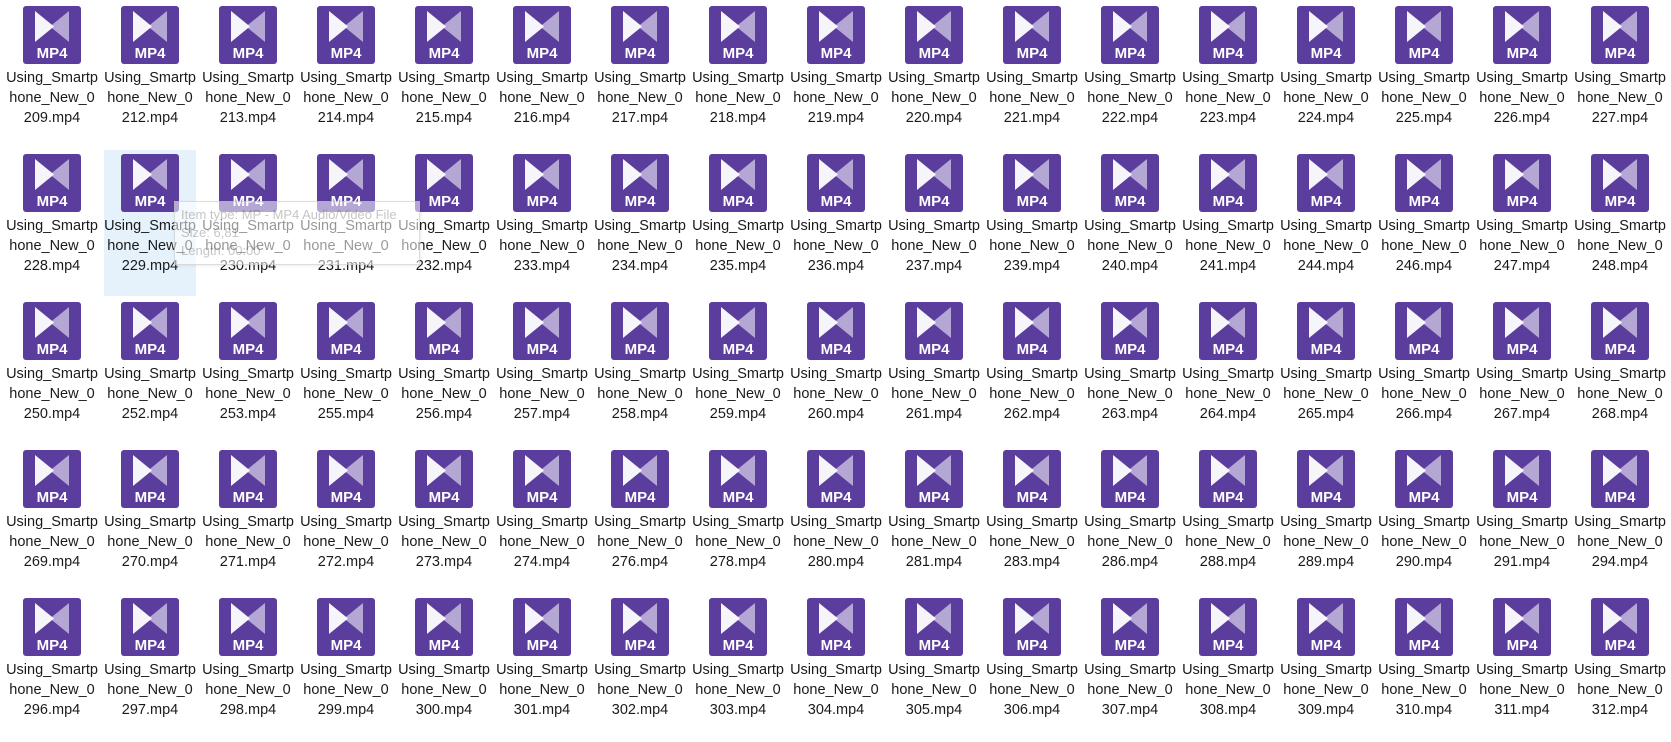  What do you see at coordinates (52, 371) in the screenshot?
I see `file-item: MP4 Using_Smartphone_New_0250.mp4` at bounding box center [52, 371].